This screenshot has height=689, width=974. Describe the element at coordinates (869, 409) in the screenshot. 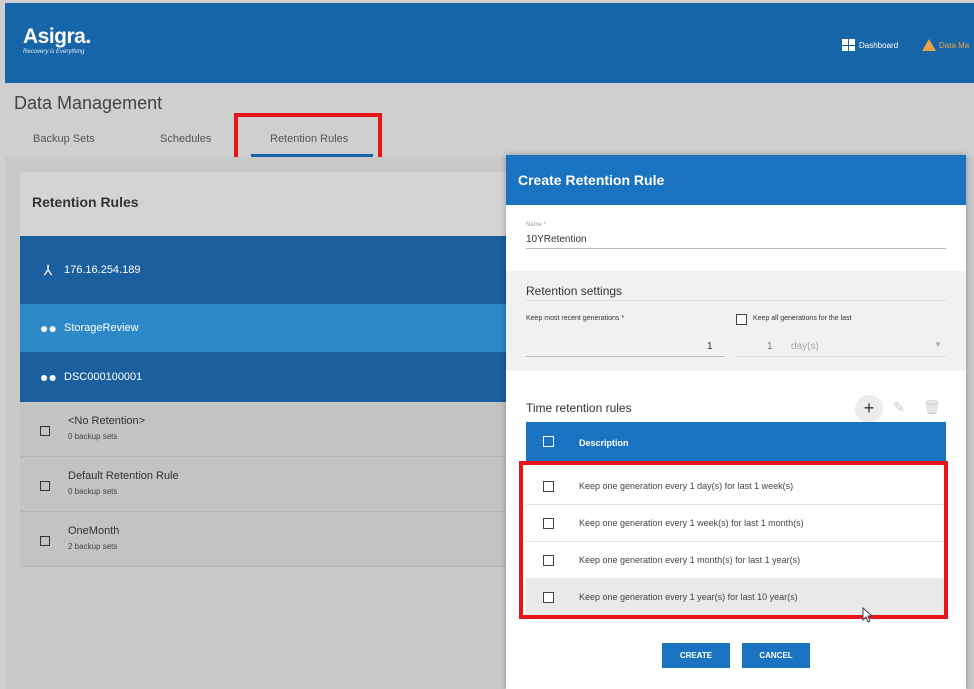

I see `add-icon: +` at that location.